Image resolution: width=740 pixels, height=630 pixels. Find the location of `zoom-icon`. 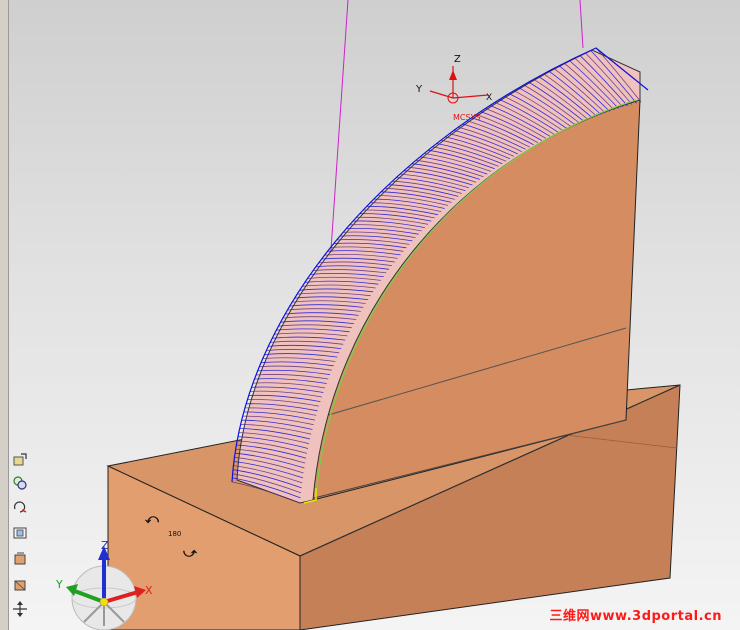

zoom-icon is located at coordinates (20, 483).